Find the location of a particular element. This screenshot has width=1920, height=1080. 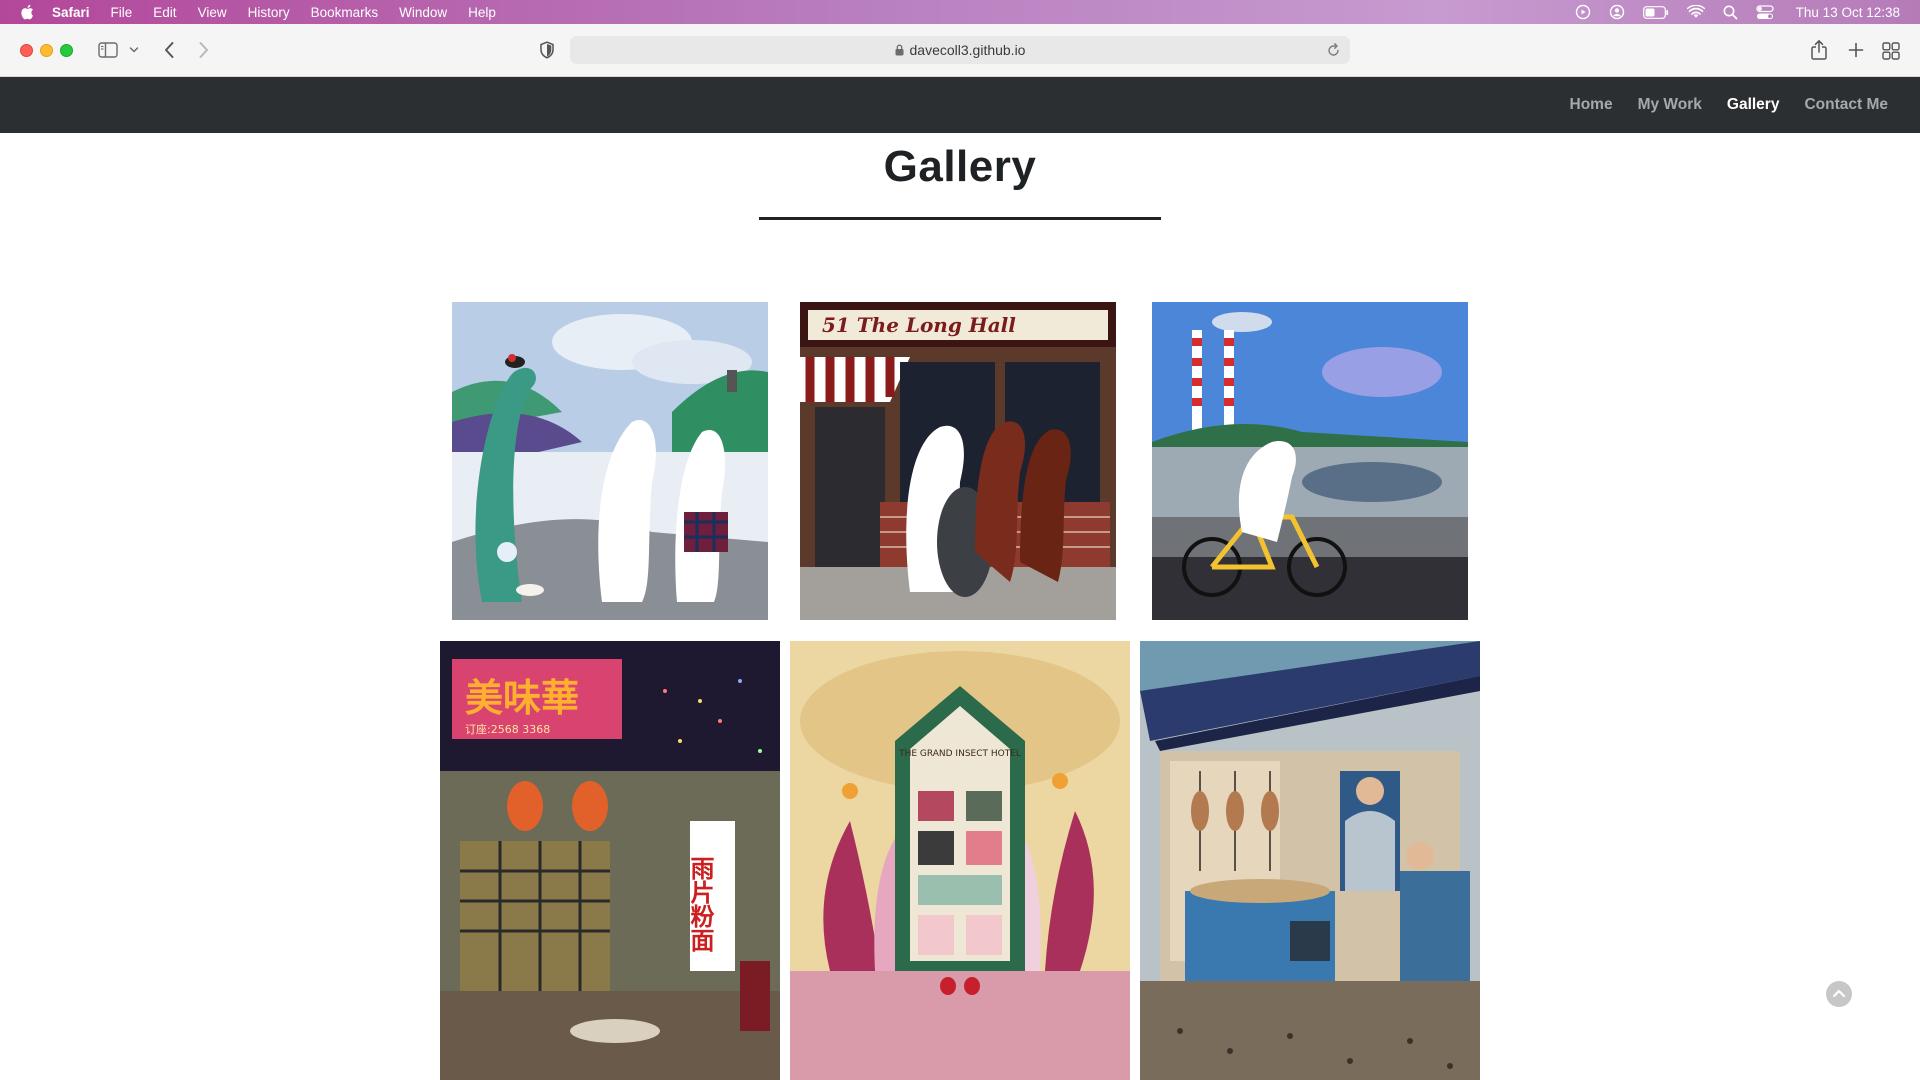

chevron-up-icon is located at coordinates (1839, 994).